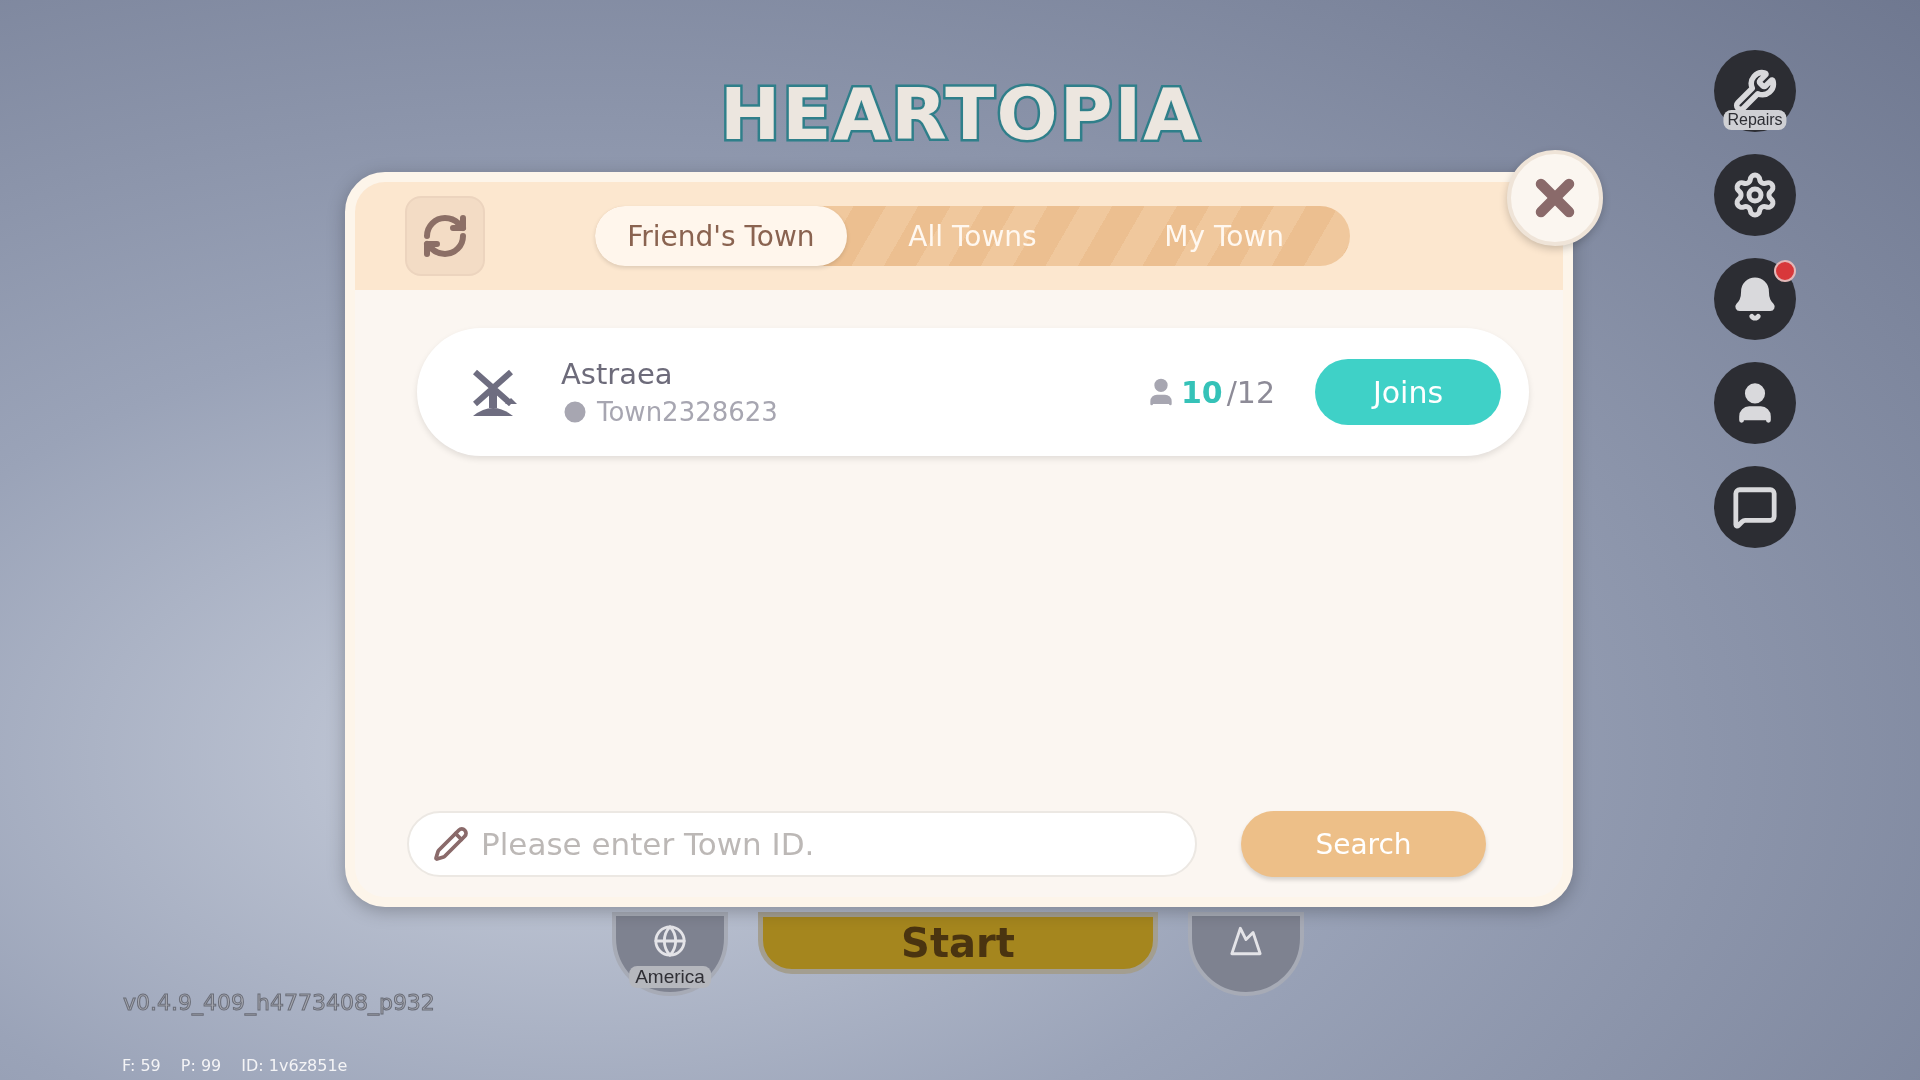 The height and width of the screenshot is (1080, 1920). Describe the element at coordinates (451, 844) in the screenshot. I see `pencil-icon` at that location.